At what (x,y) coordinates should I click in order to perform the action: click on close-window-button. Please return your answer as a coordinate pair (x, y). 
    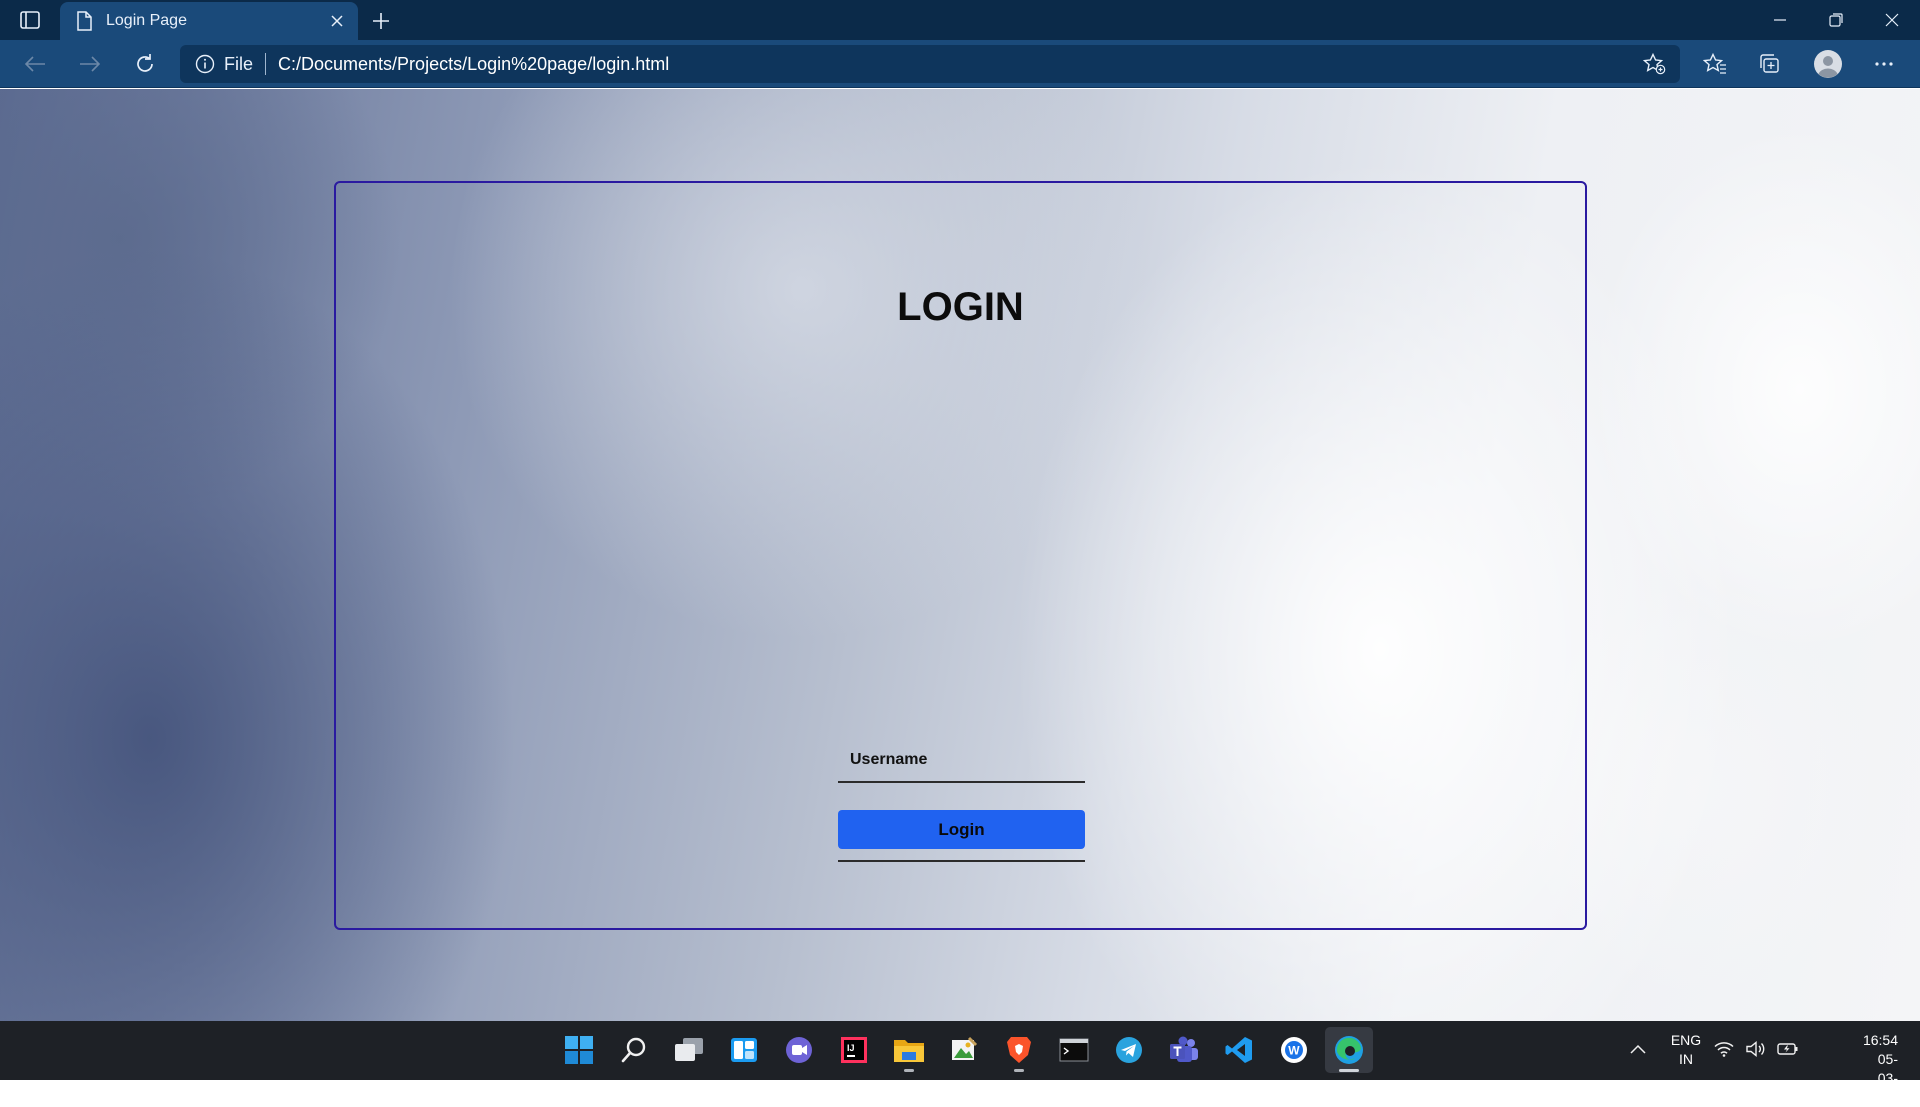
    Looking at the image, I should click on (1892, 20).